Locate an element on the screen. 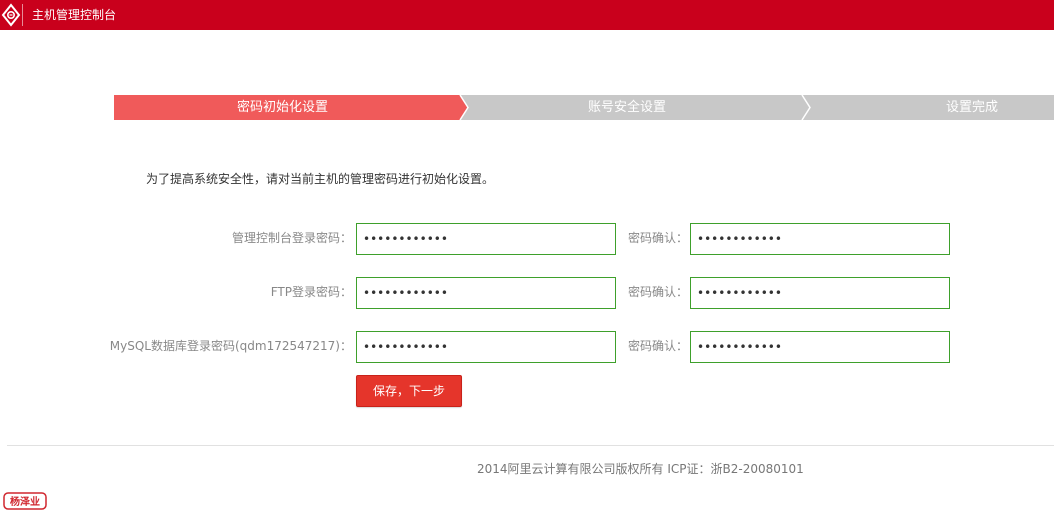 Image resolution: width=1054 pixels, height=512 pixels. step-password-init: 密码初始化设置 is located at coordinates (283, 107).